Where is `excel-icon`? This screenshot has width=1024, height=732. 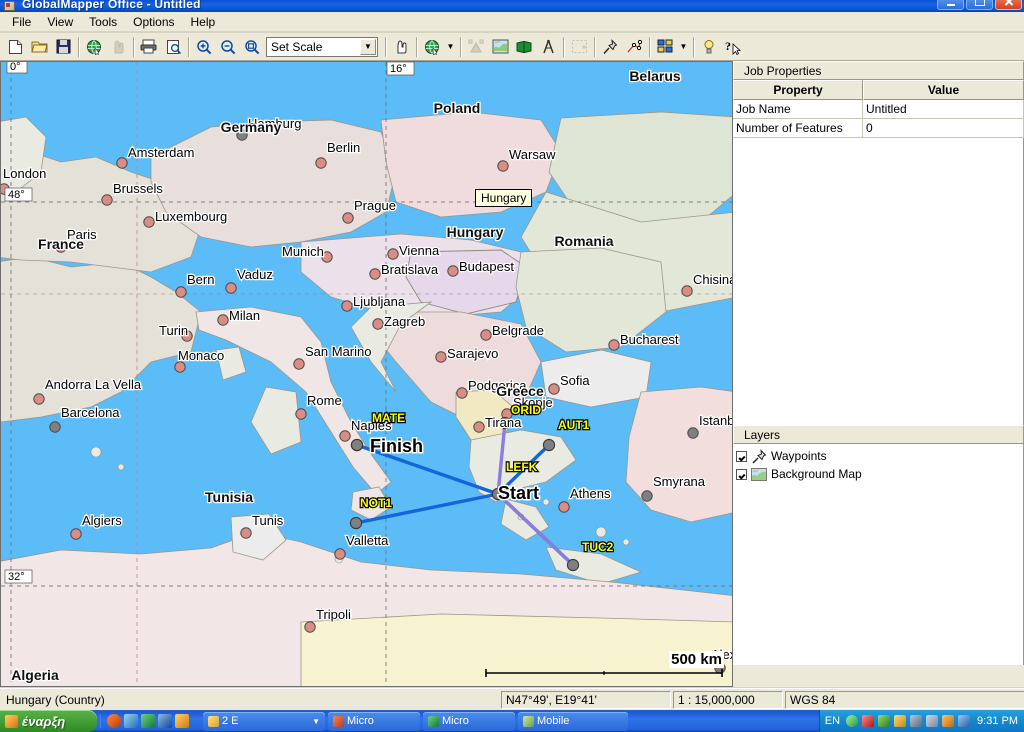 excel-icon is located at coordinates (148, 721).